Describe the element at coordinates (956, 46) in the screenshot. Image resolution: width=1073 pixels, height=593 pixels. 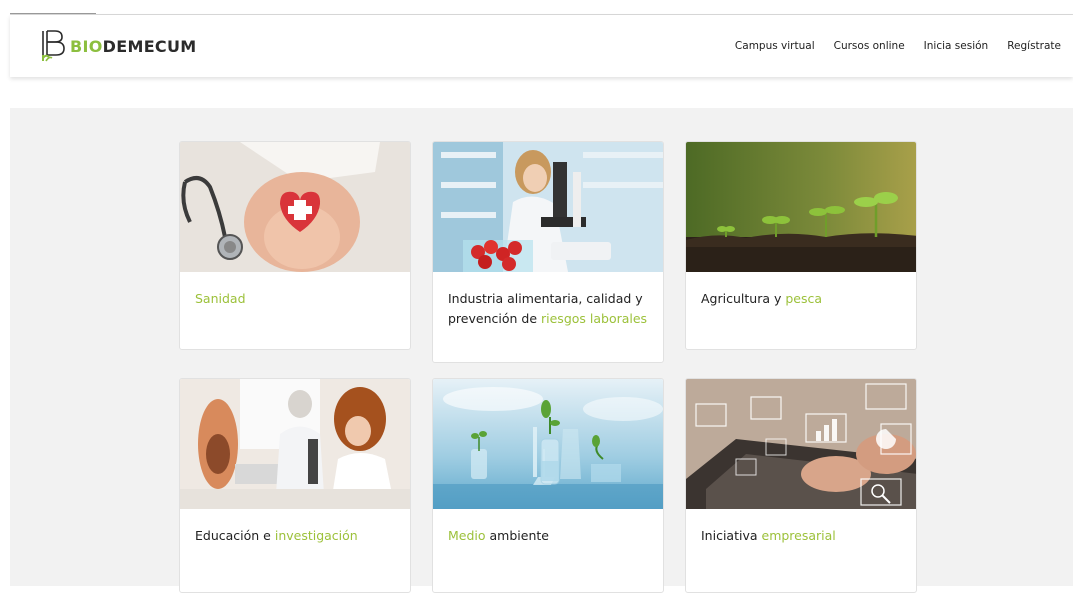
I see `nav-inicia-sesion-link: Inicia sesión` at that location.